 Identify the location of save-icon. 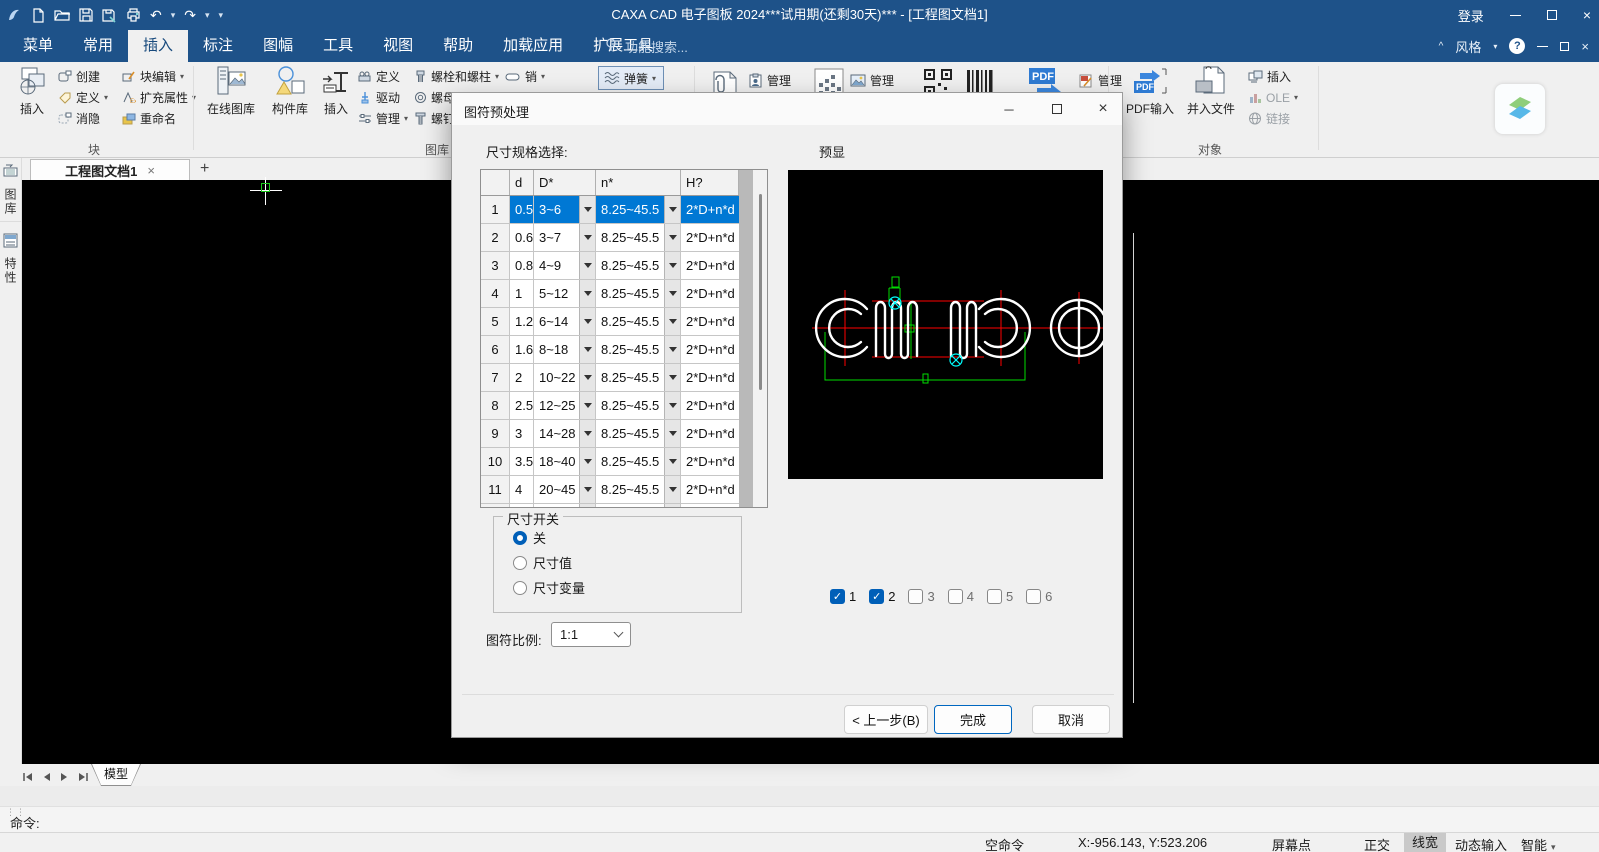
(86, 15).